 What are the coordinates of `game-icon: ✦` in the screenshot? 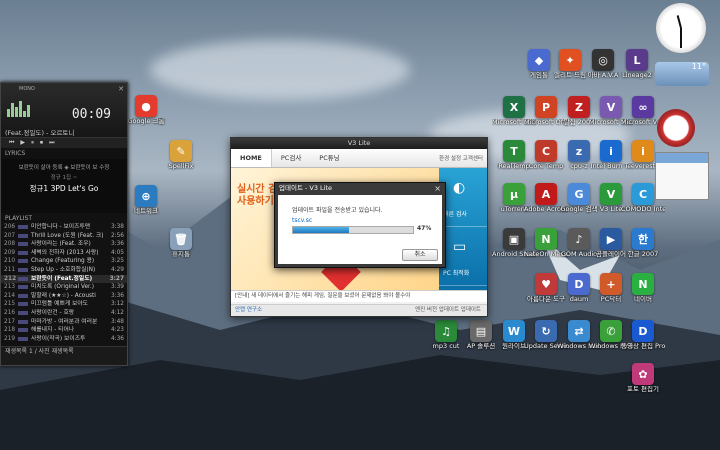 It's located at (570, 60).